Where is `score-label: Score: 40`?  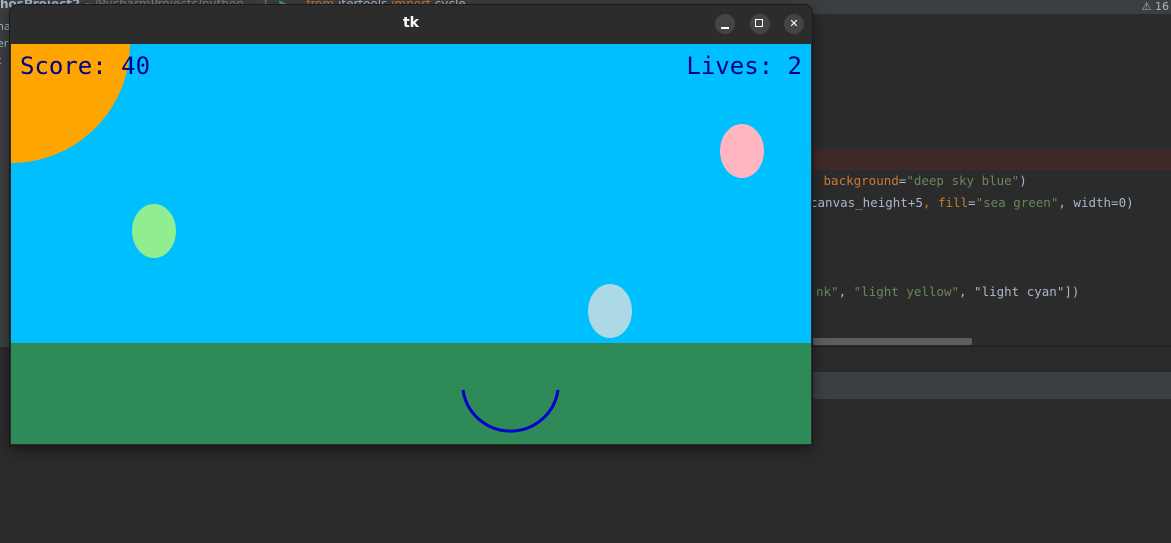
score-label: Score: 40 is located at coordinates (85, 66).